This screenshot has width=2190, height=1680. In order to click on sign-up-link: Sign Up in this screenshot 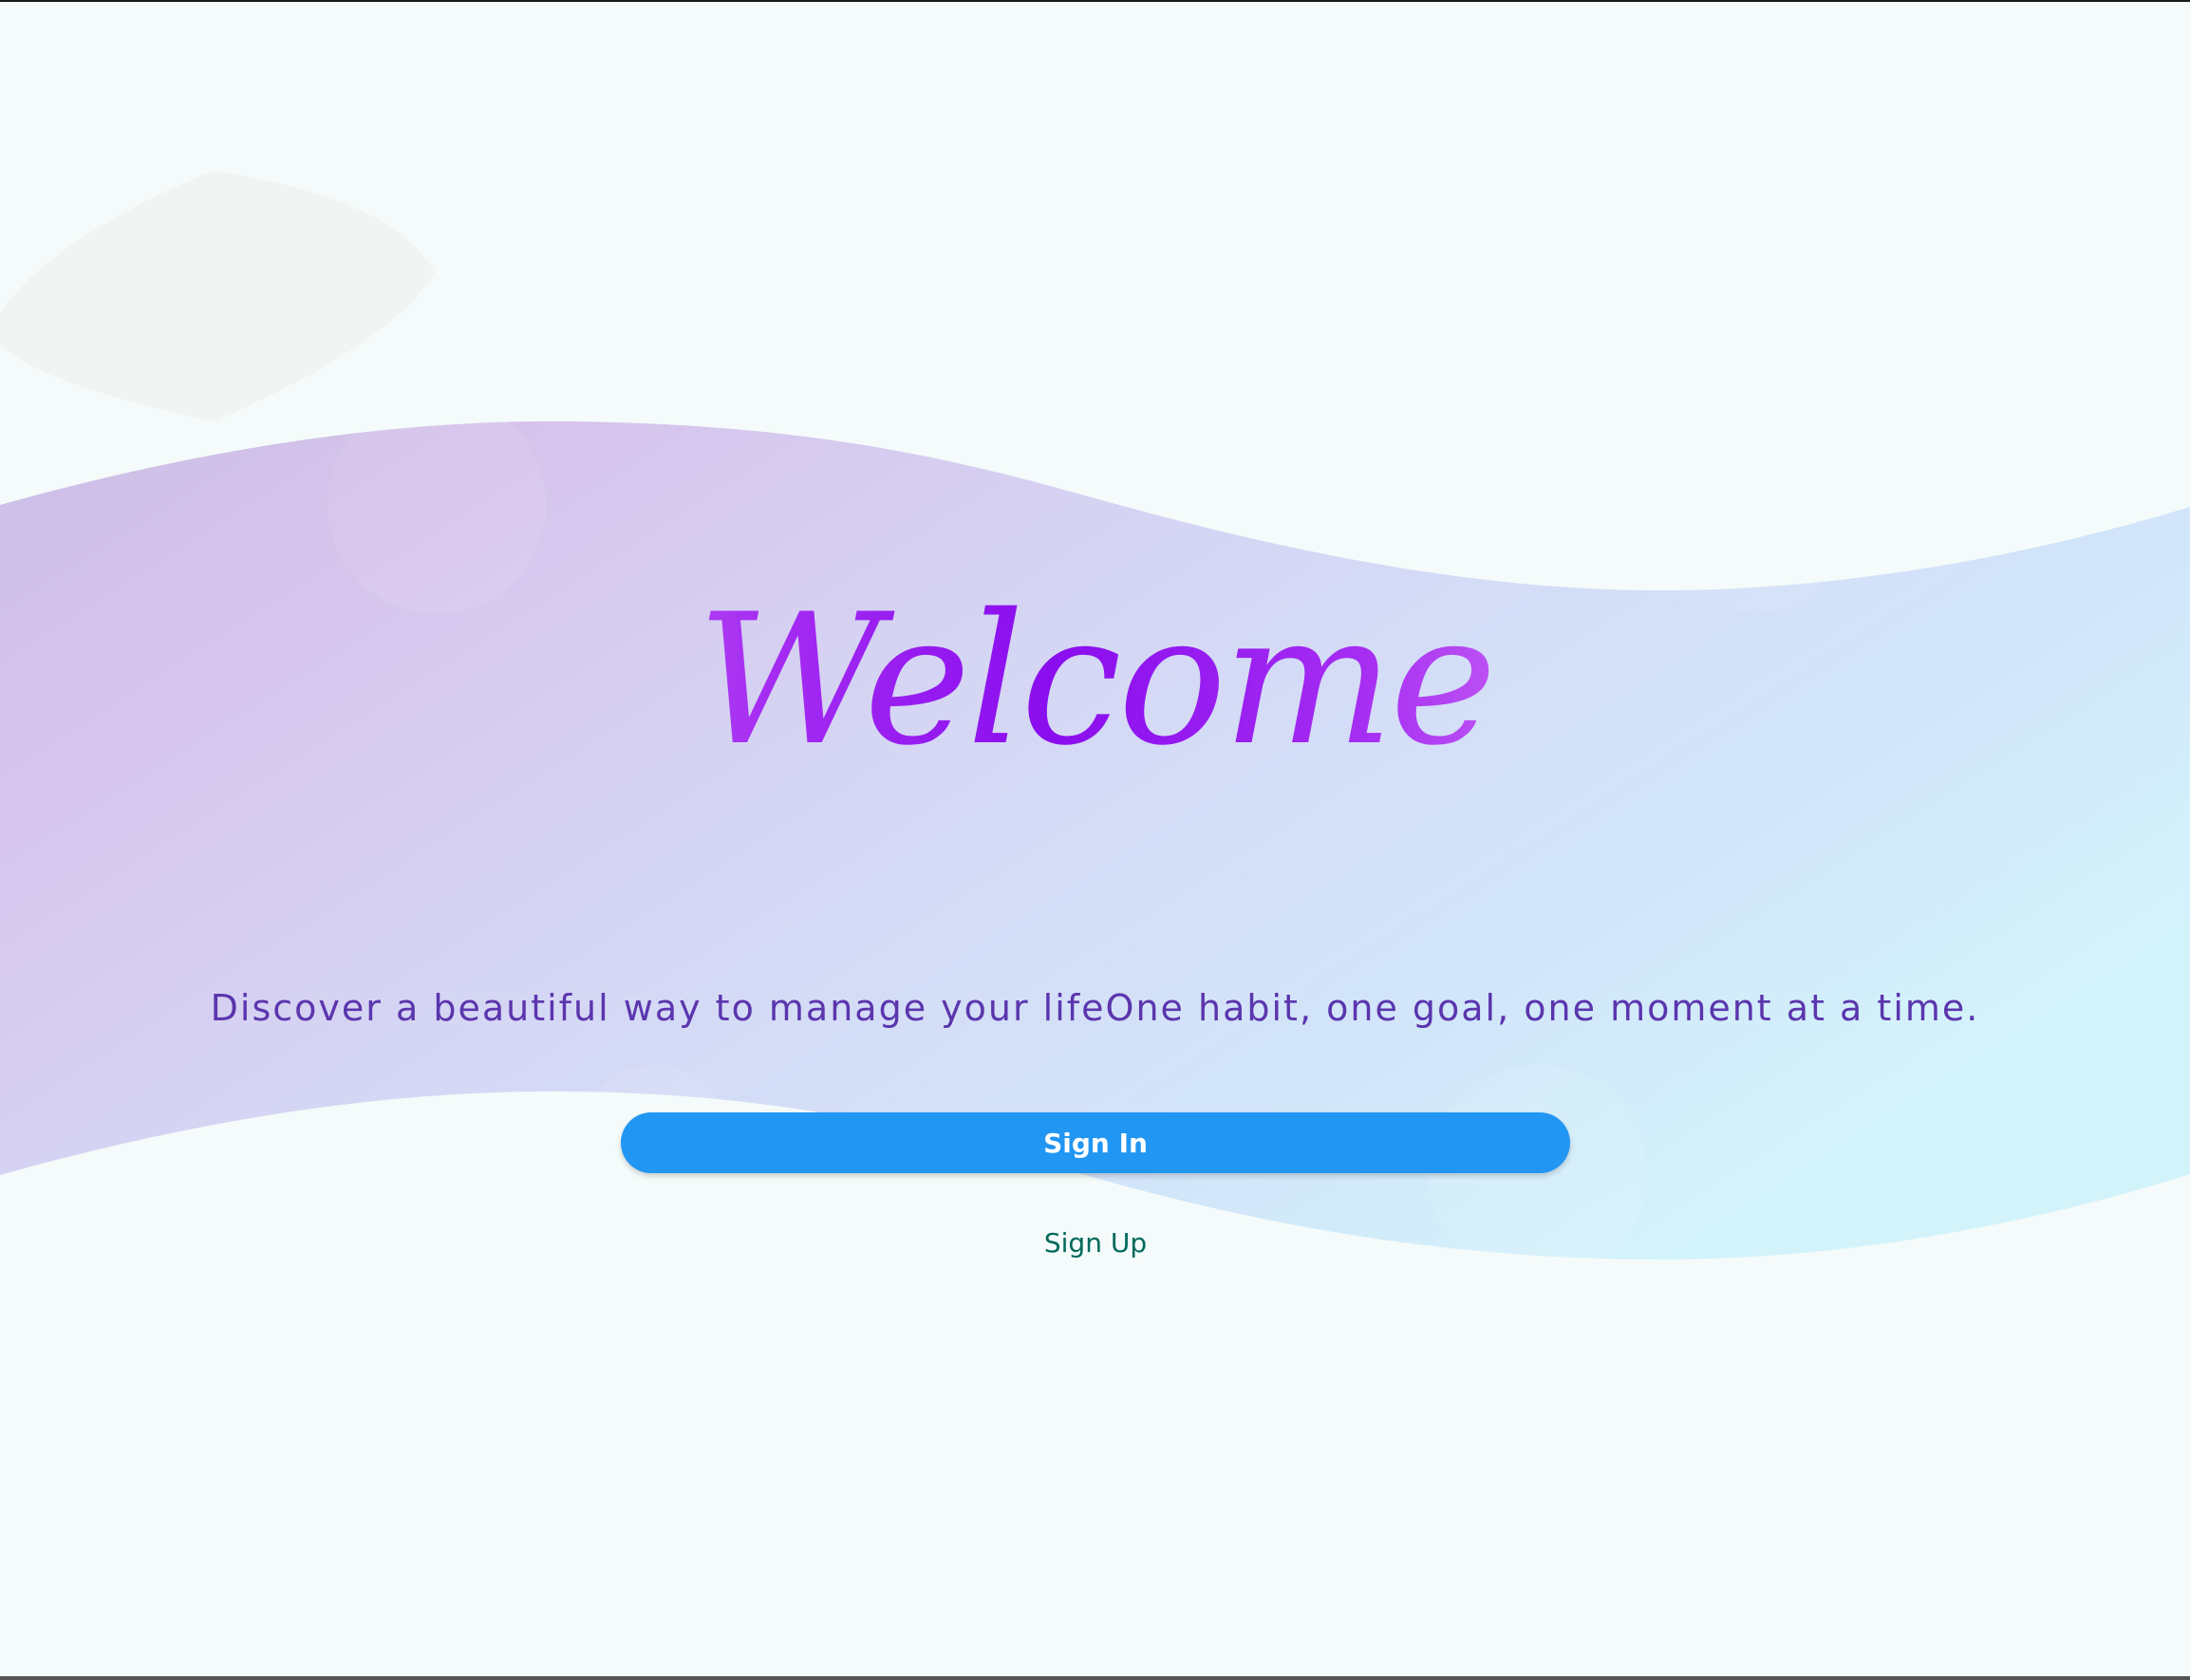, I will do `click(1095, 1244)`.